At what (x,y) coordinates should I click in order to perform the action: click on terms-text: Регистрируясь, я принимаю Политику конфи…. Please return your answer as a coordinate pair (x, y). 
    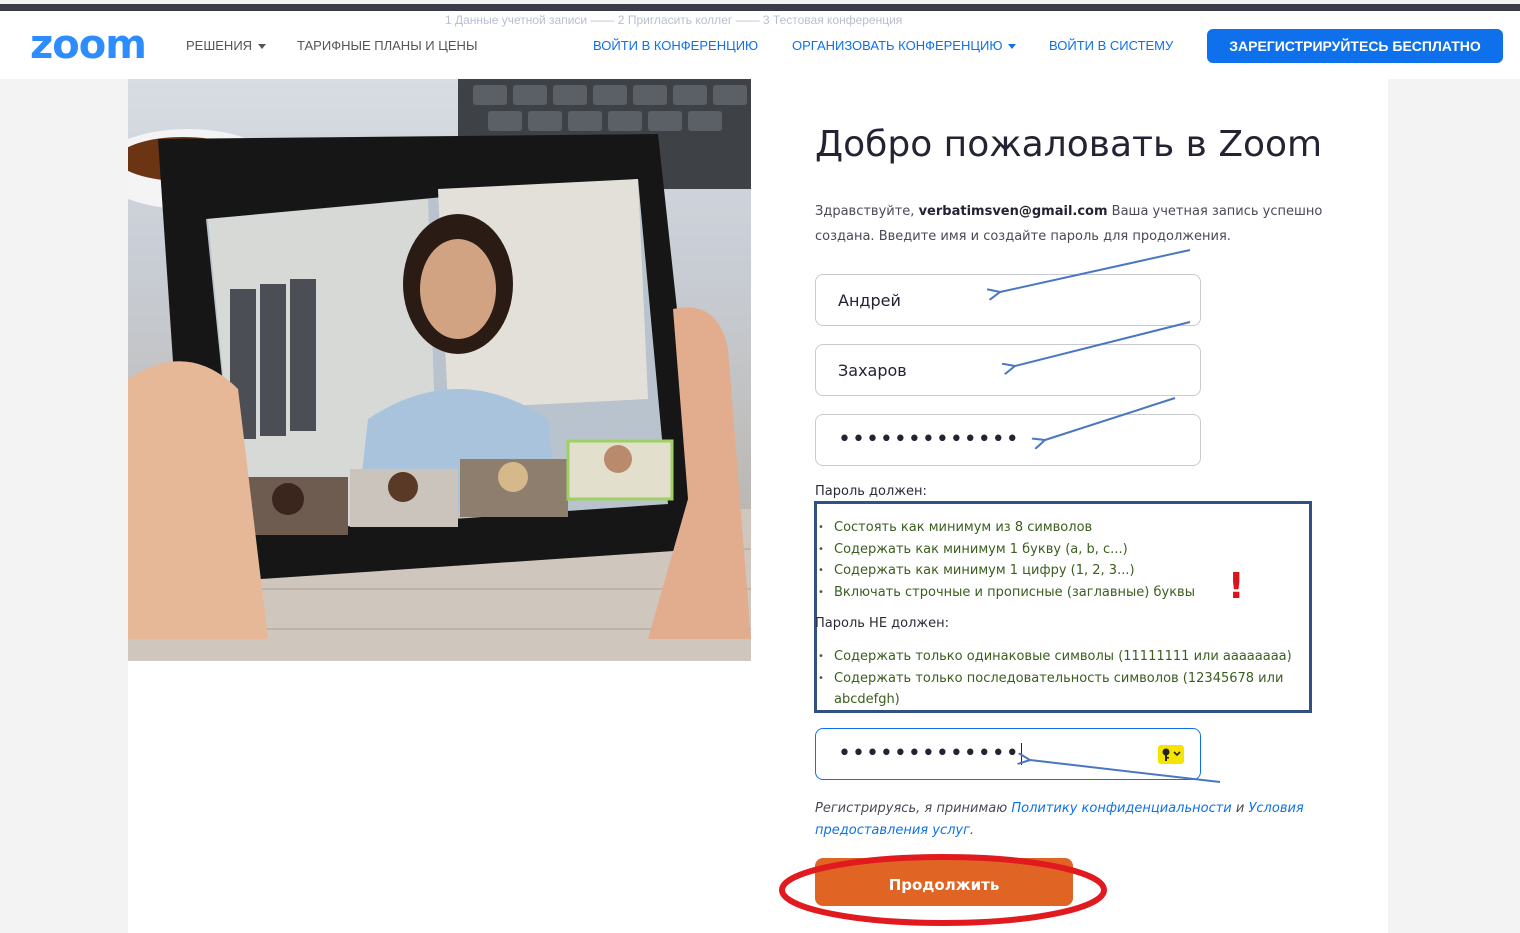
    Looking at the image, I should click on (1075, 820).